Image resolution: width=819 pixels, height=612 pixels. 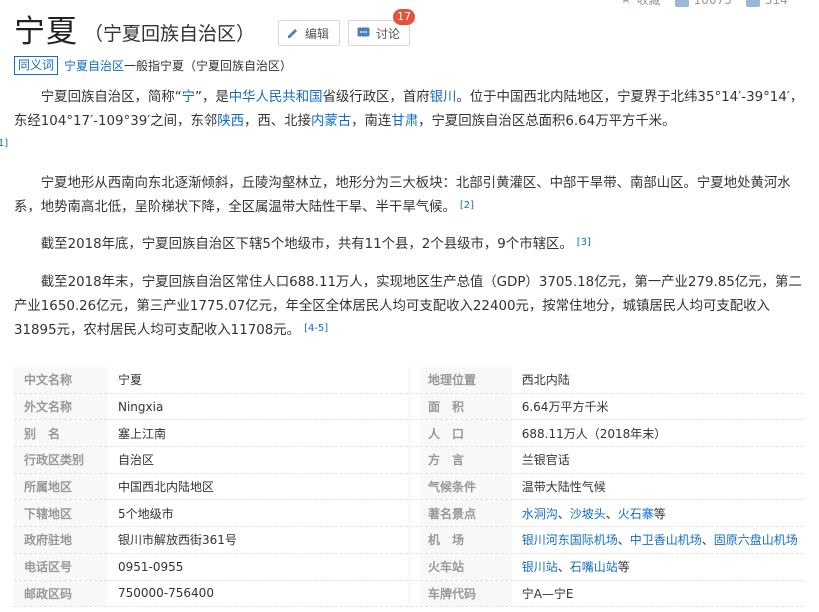 I want to click on pencil-icon, so click(x=292, y=33).